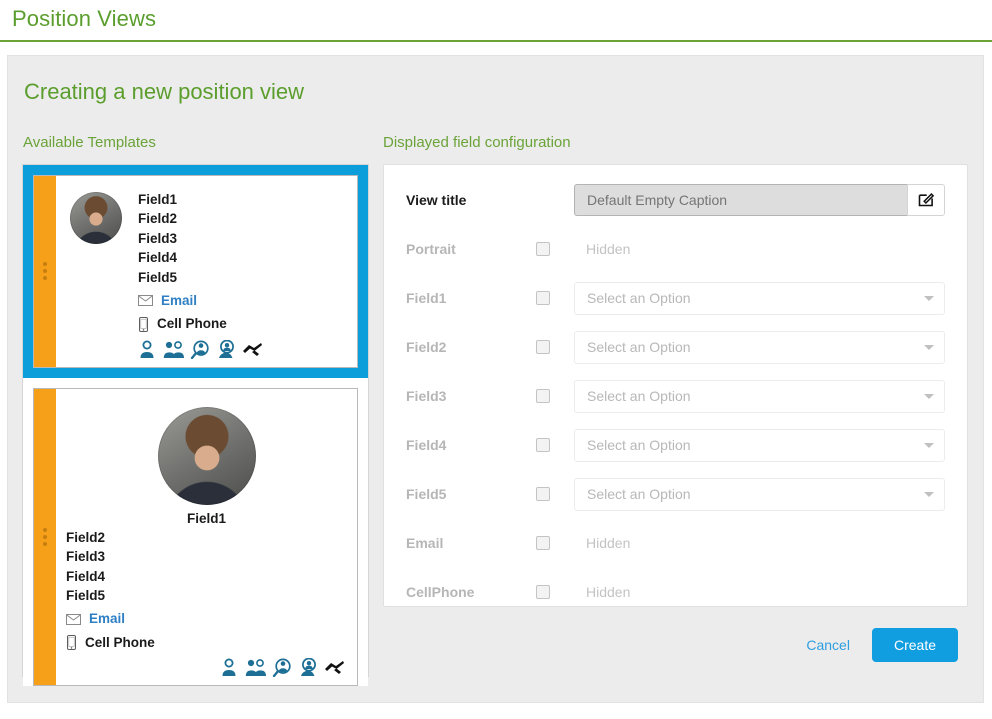 The image size is (992, 719). Describe the element at coordinates (759, 396) in the screenshot. I see `config-select-field3: Select an Option` at that location.